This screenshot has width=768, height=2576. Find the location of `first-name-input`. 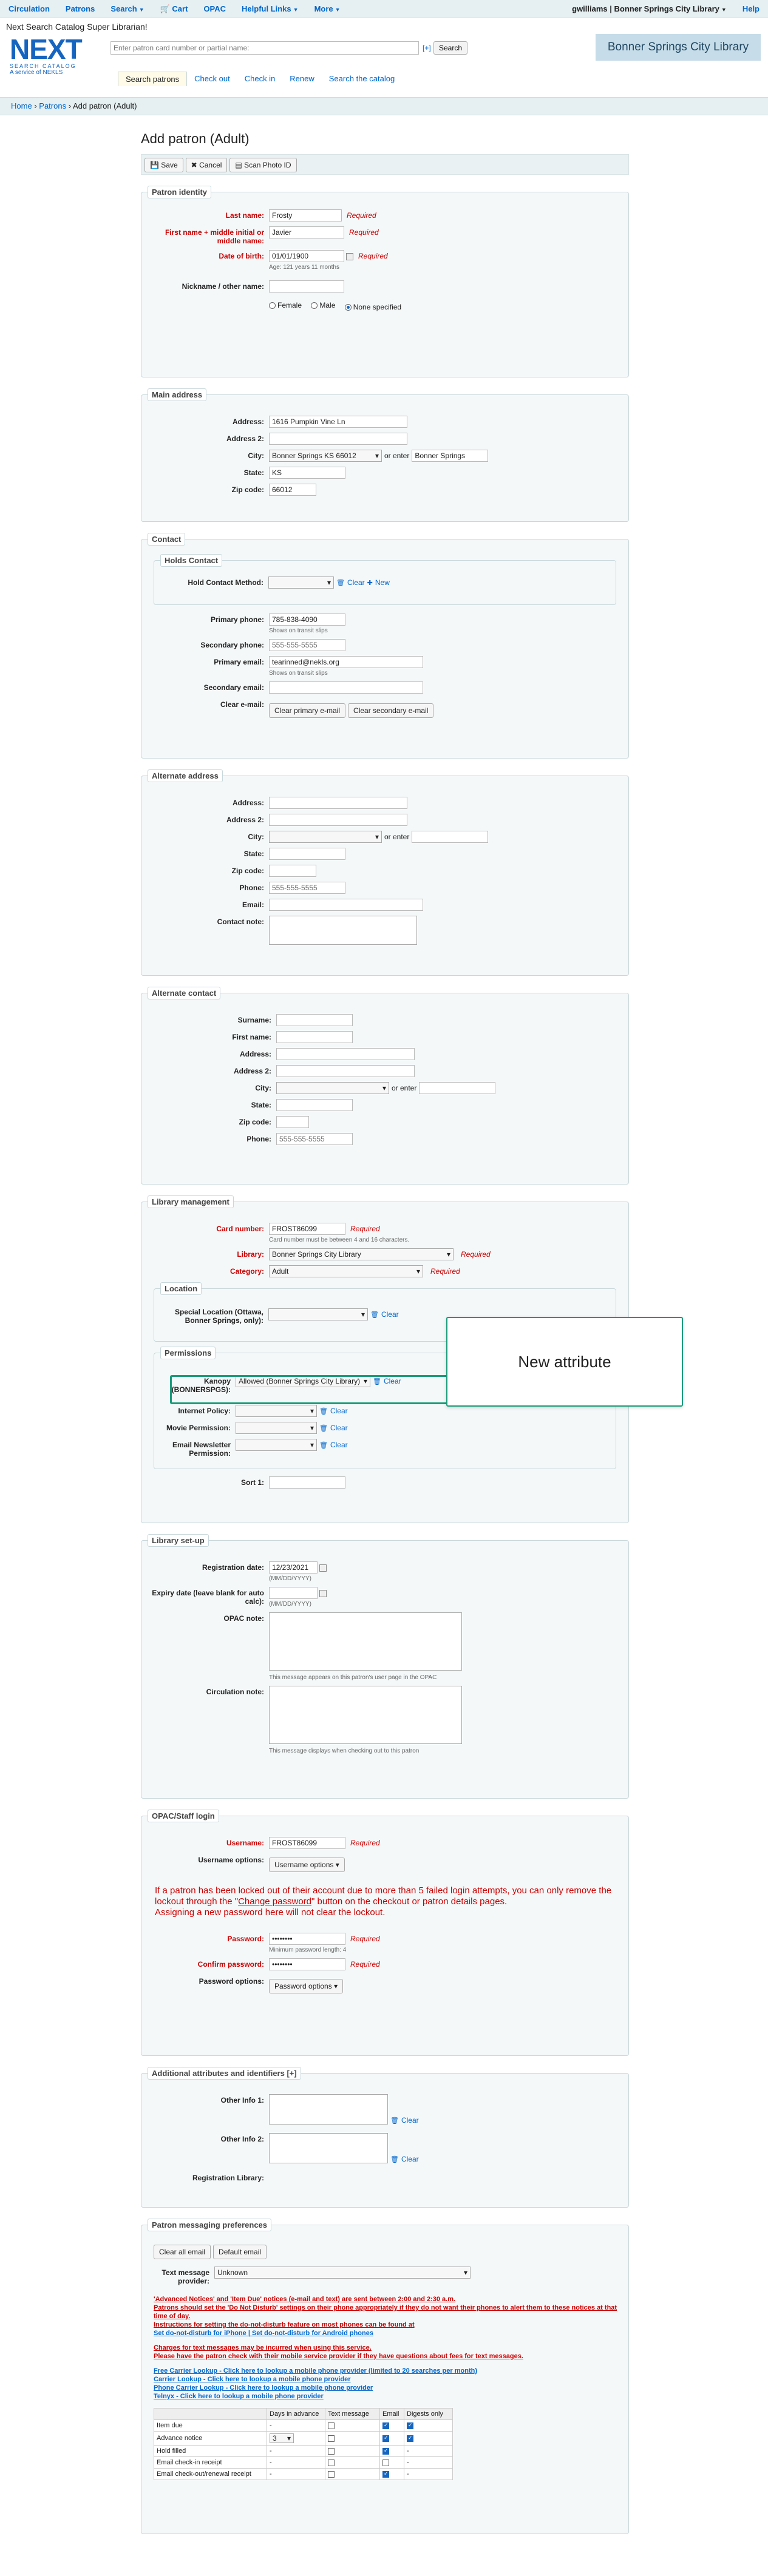

first-name-input is located at coordinates (307, 232).